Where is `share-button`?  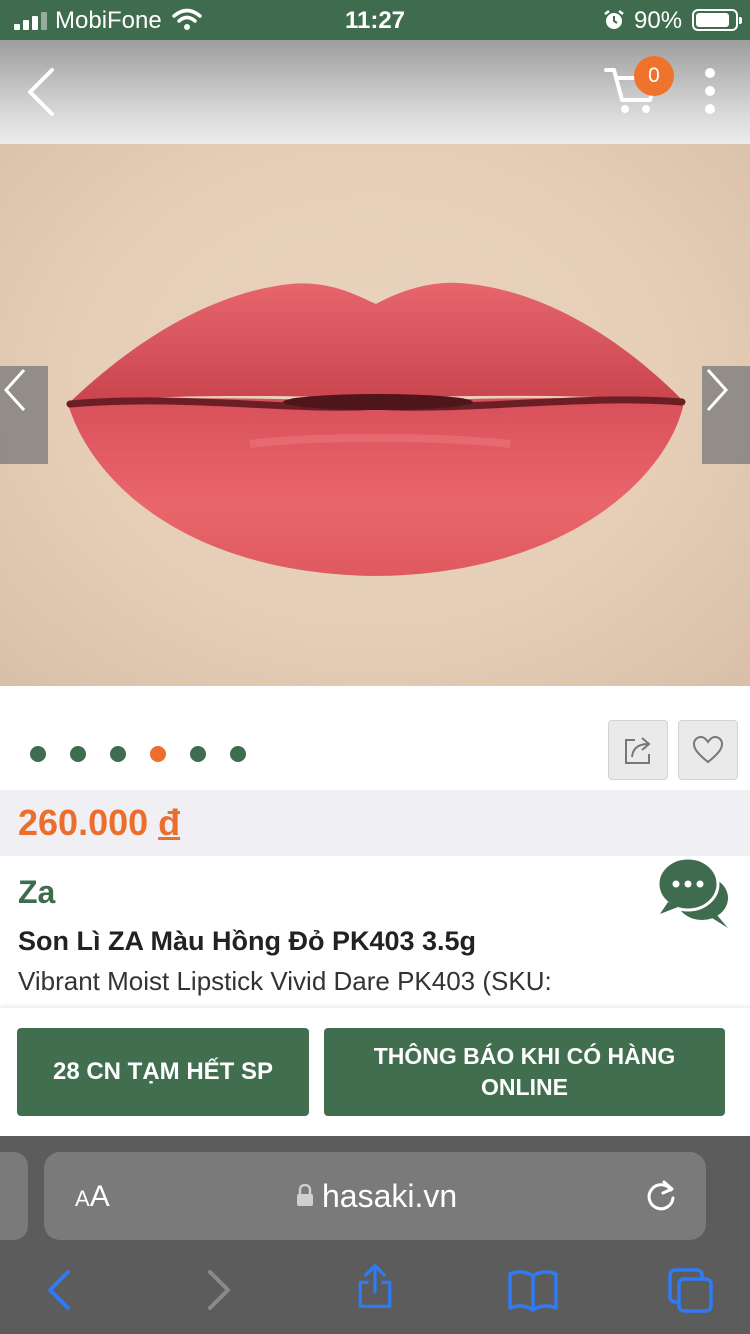 share-button is located at coordinates (638, 750).